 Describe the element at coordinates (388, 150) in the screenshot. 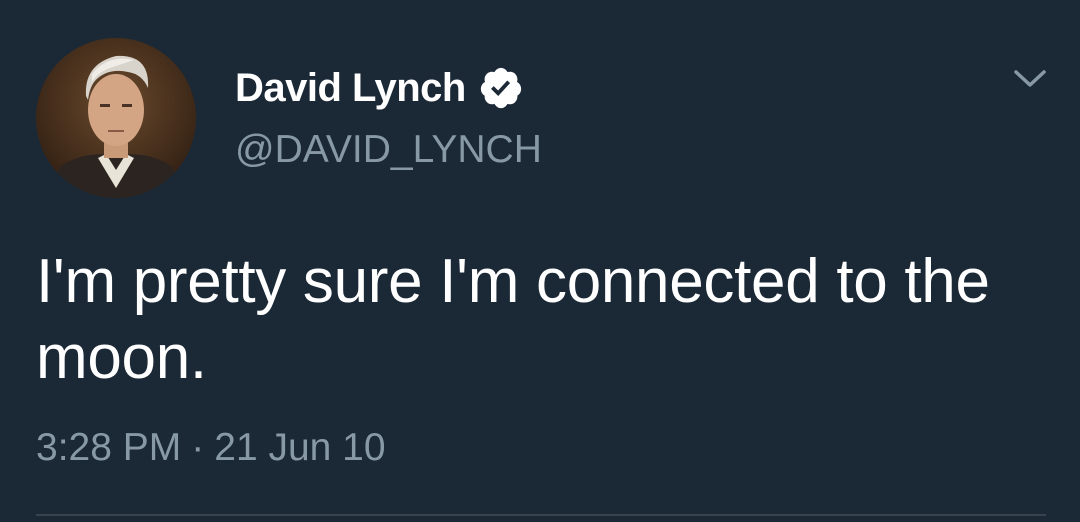

I see `author-handle: @DAVID_LYNCH` at that location.